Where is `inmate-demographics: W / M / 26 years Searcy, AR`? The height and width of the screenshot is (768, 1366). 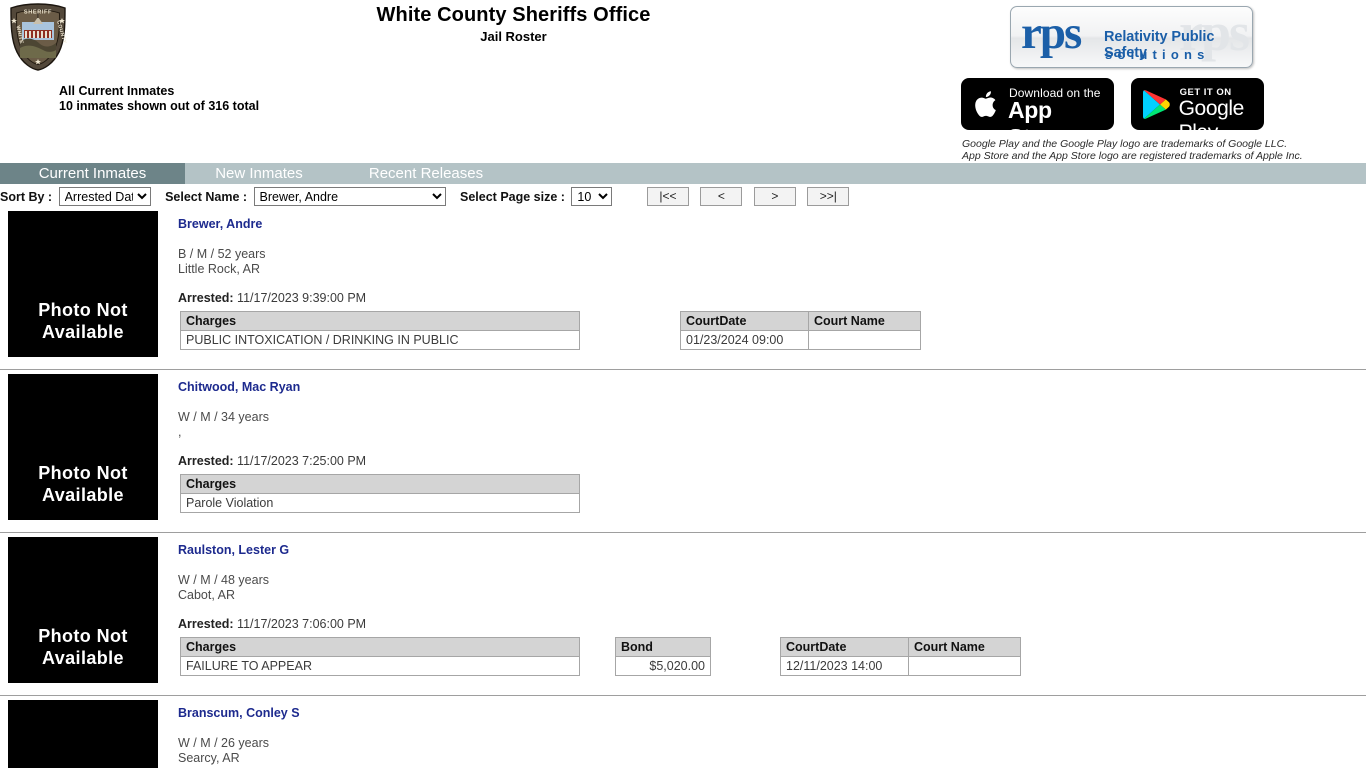
inmate-demographics: W / M / 26 years Searcy, AR is located at coordinates (772, 751).